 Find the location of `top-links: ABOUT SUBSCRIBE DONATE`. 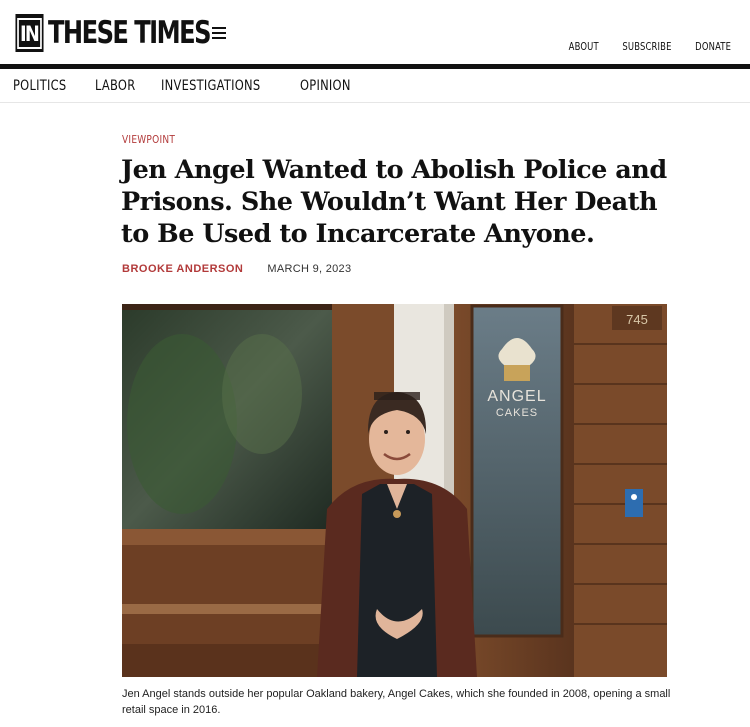

top-links: ABOUT SUBSCRIBE DONATE is located at coordinates (650, 46).